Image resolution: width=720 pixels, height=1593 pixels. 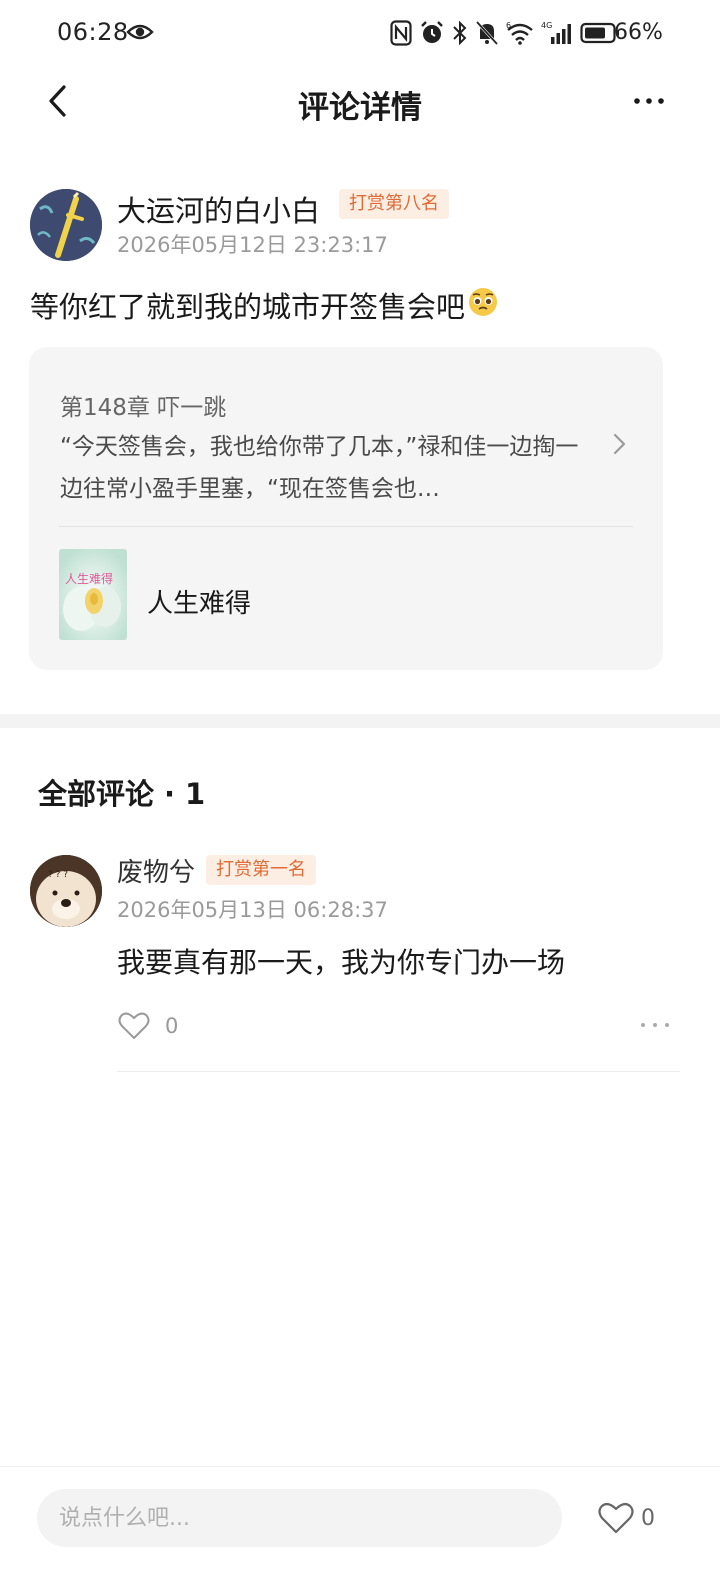 What do you see at coordinates (218, 209) in the screenshot?
I see `author-name: 大运河的白小白` at bounding box center [218, 209].